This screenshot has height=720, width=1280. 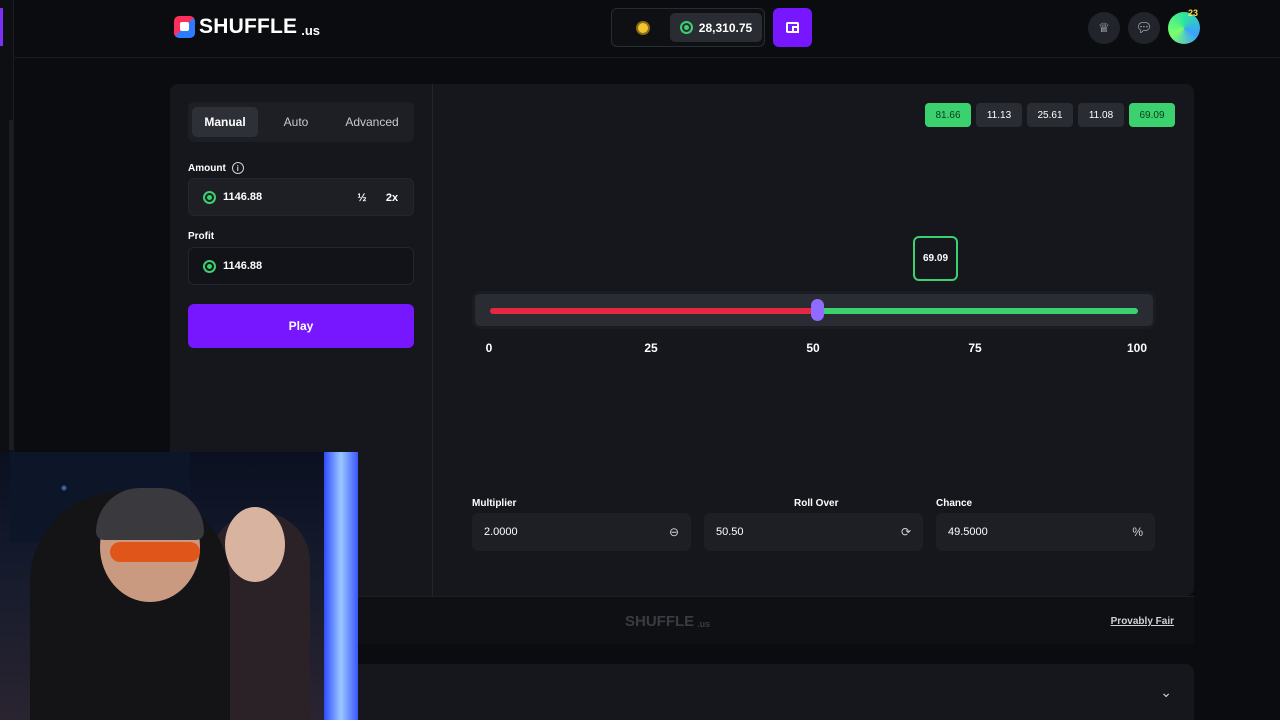 I want to click on site-logo: SHUFFLE .us, so click(x=247, y=27).